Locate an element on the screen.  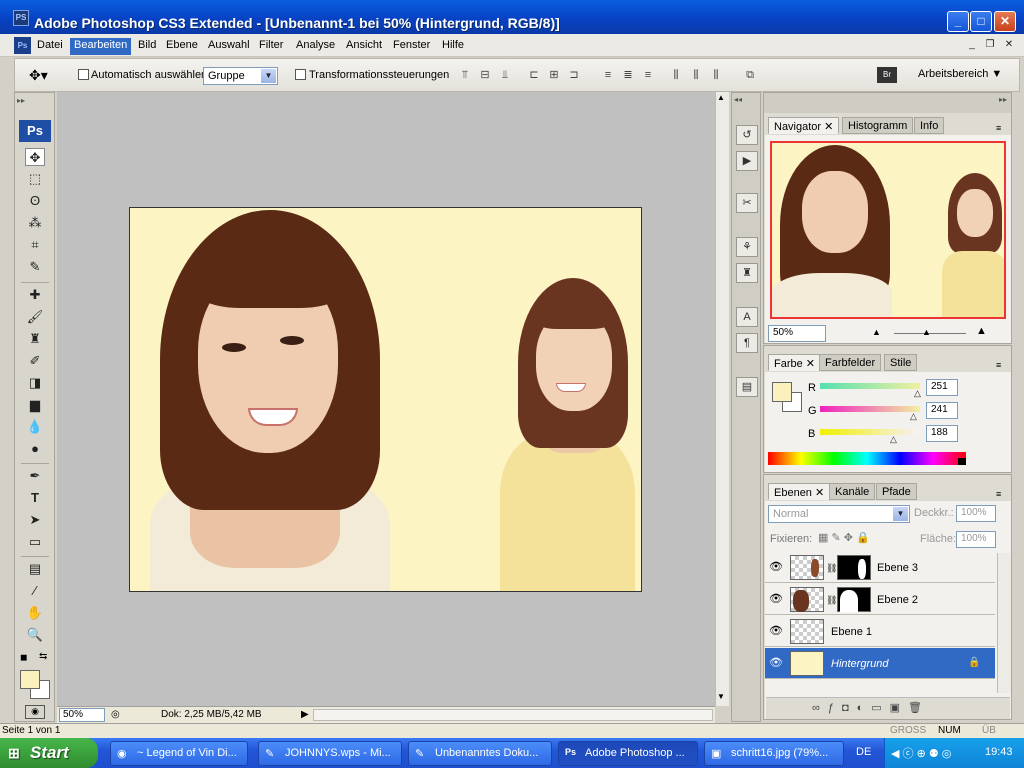
align-right-icon: ⊐ is located at coordinates (574, 75).